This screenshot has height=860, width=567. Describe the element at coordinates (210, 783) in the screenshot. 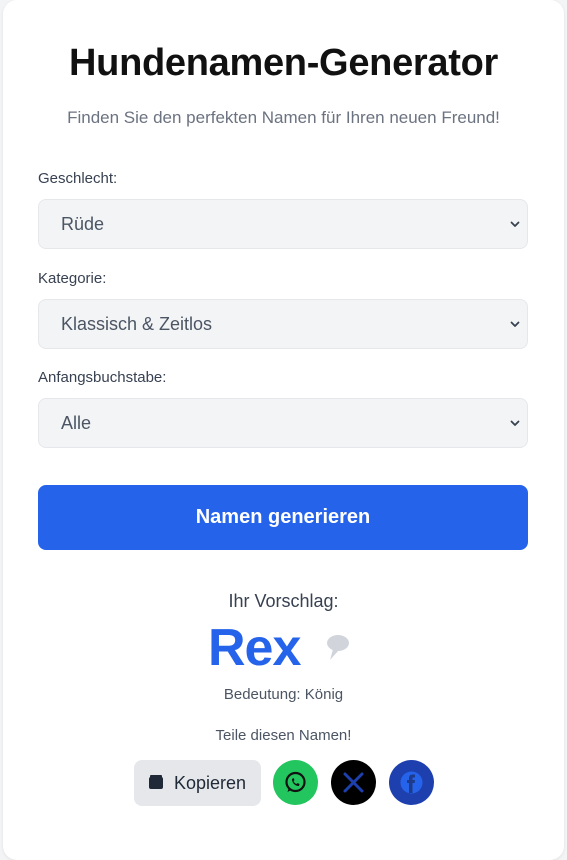

I see `copy-button-label: Kopieren` at that location.